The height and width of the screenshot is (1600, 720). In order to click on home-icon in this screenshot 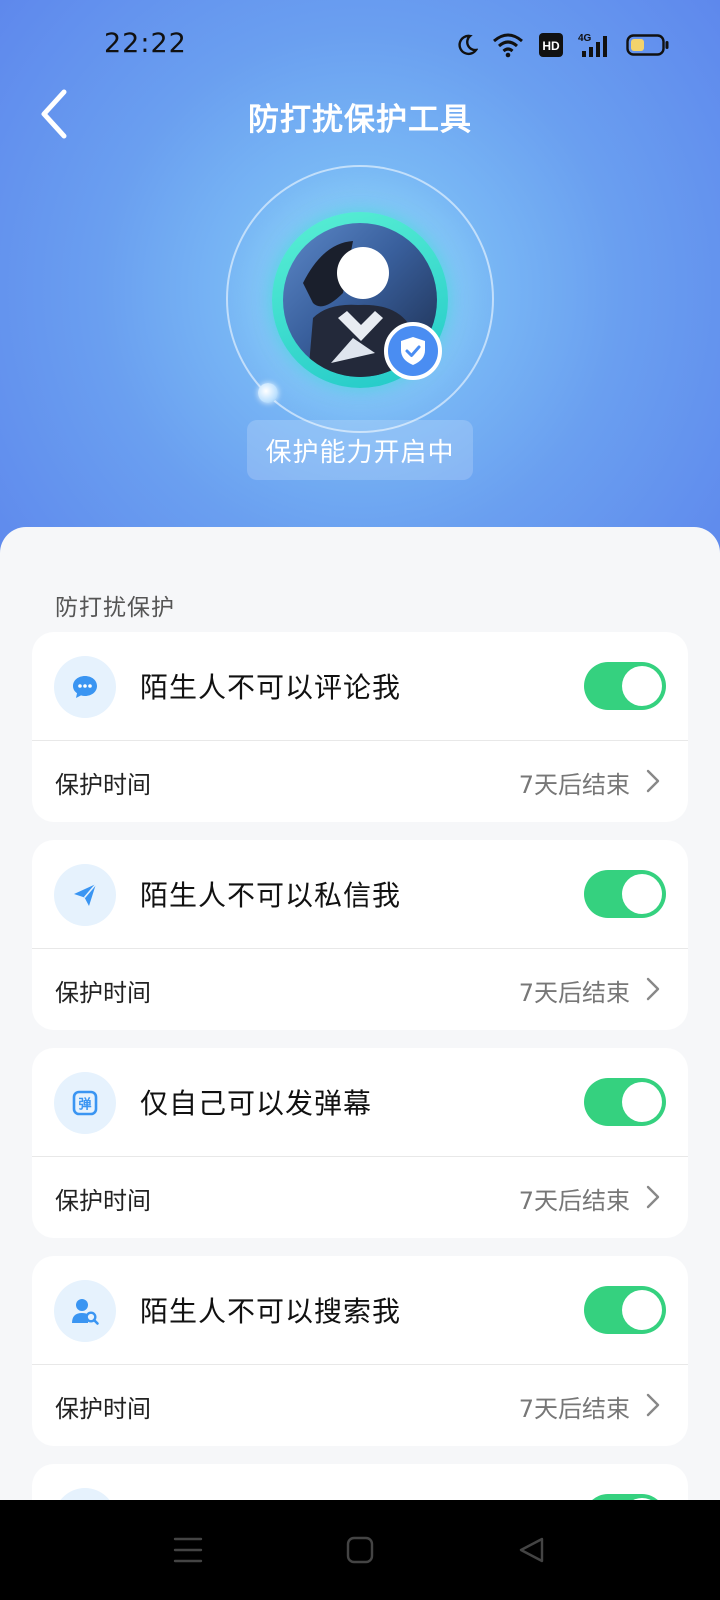, I will do `click(360, 1550)`.